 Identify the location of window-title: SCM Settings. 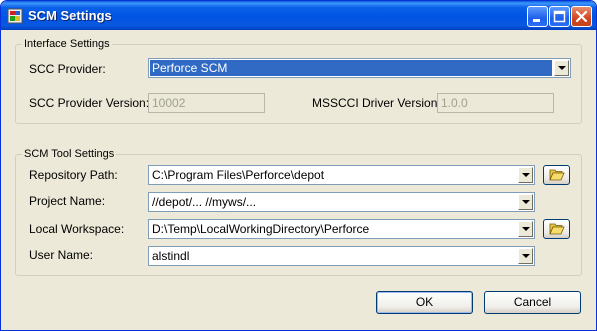
(70, 15).